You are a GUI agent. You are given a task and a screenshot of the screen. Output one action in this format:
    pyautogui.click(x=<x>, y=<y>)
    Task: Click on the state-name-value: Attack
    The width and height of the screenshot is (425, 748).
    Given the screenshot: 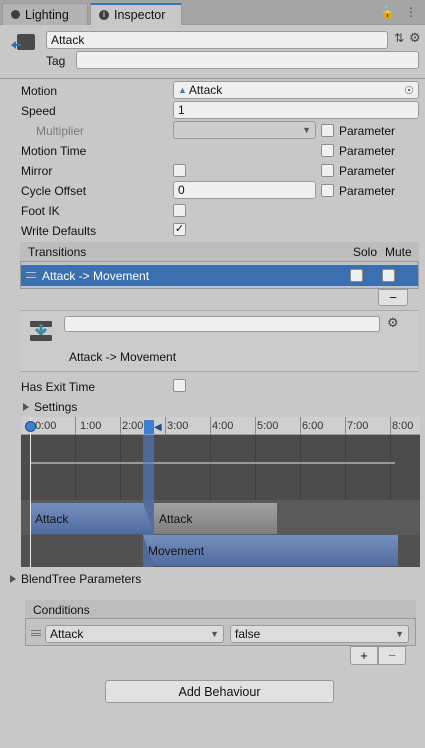 What is the action you would take?
    pyautogui.click(x=68, y=40)
    